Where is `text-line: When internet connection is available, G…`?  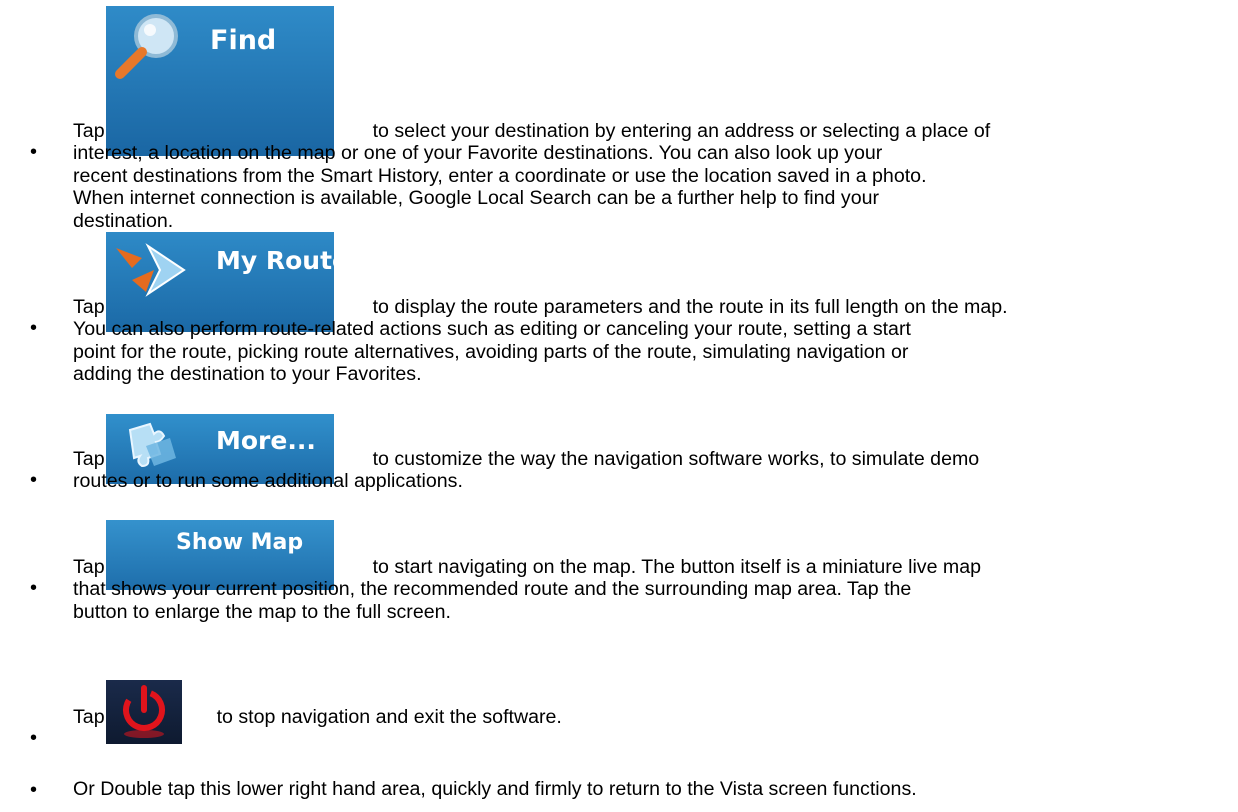
text-line: When internet connection is available, G… is located at coordinates (476, 198).